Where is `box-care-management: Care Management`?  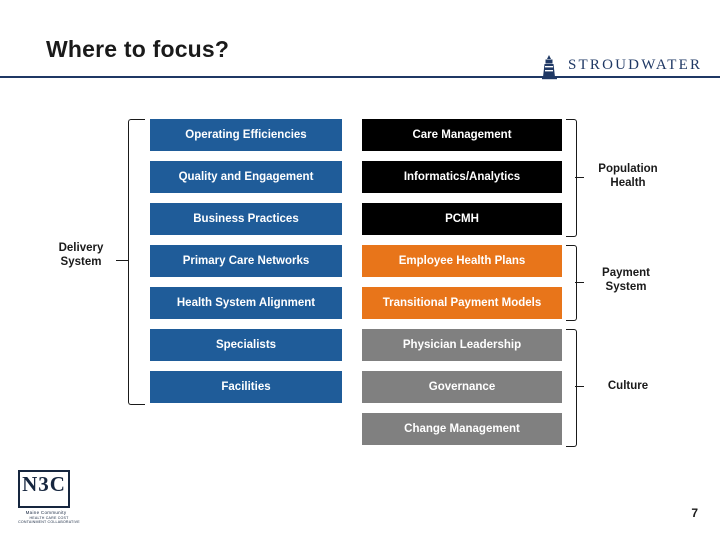 box-care-management: Care Management is located at coordinates (462, 135).